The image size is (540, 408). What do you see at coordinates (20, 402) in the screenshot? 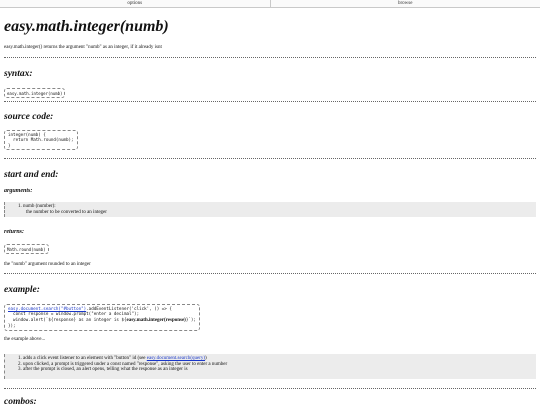
I see `combos-heading: combos:` at bounding box center [20, 402].